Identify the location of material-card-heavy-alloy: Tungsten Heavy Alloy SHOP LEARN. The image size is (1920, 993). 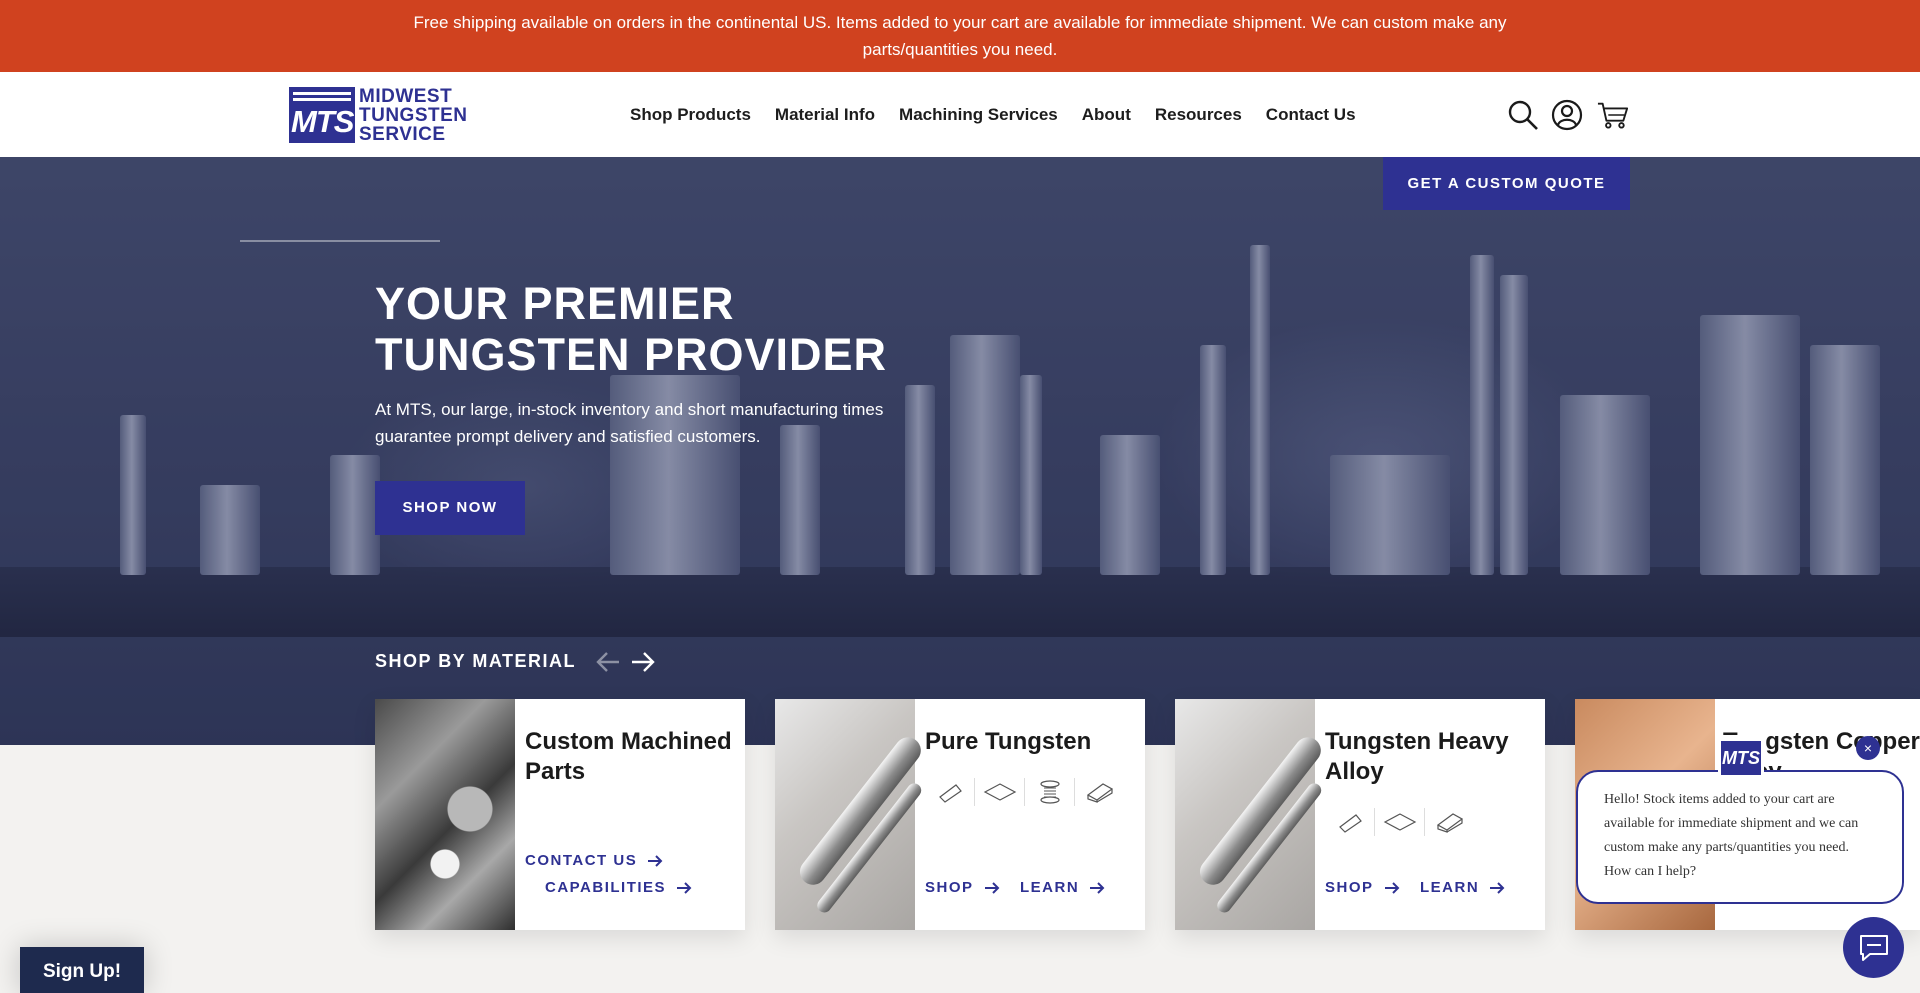
(1360, 814).